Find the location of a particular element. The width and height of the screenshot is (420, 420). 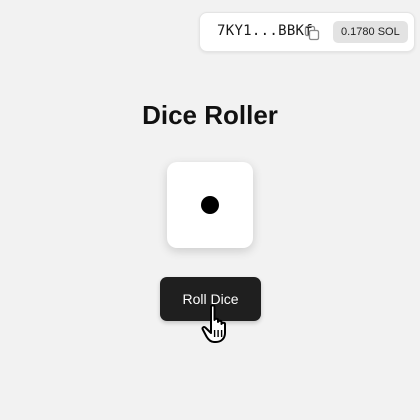

copy-icon-graphic is located at coordinates (312, 33).